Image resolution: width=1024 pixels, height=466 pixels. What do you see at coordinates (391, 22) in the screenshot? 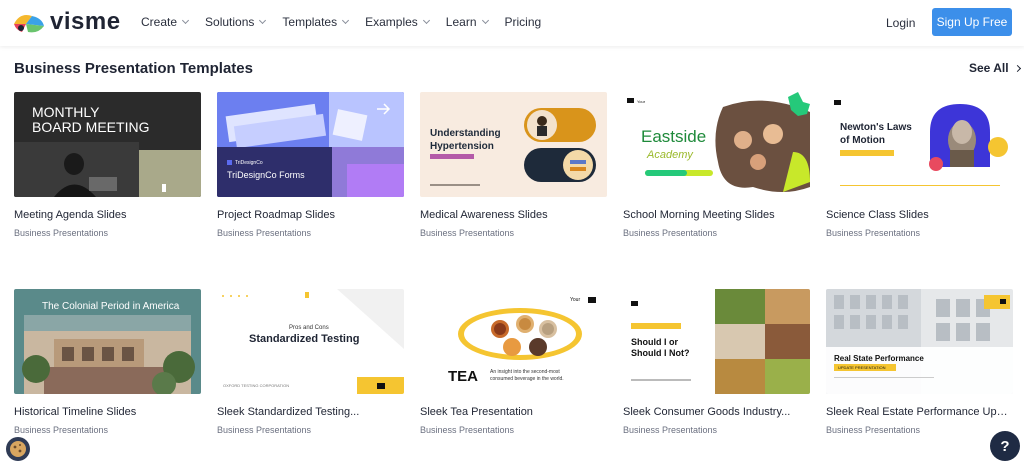
I see `nav-examples-label: Examples` at bounding box center [391, 22].